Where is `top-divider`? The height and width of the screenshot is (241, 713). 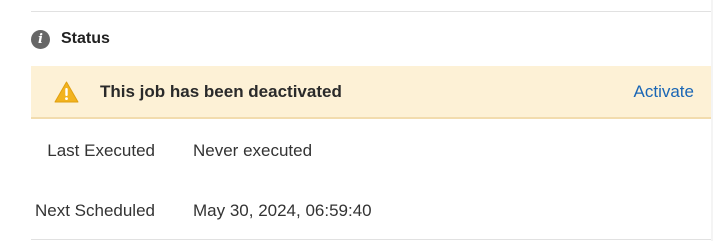
top-divider is located at coordinates (372, 11).